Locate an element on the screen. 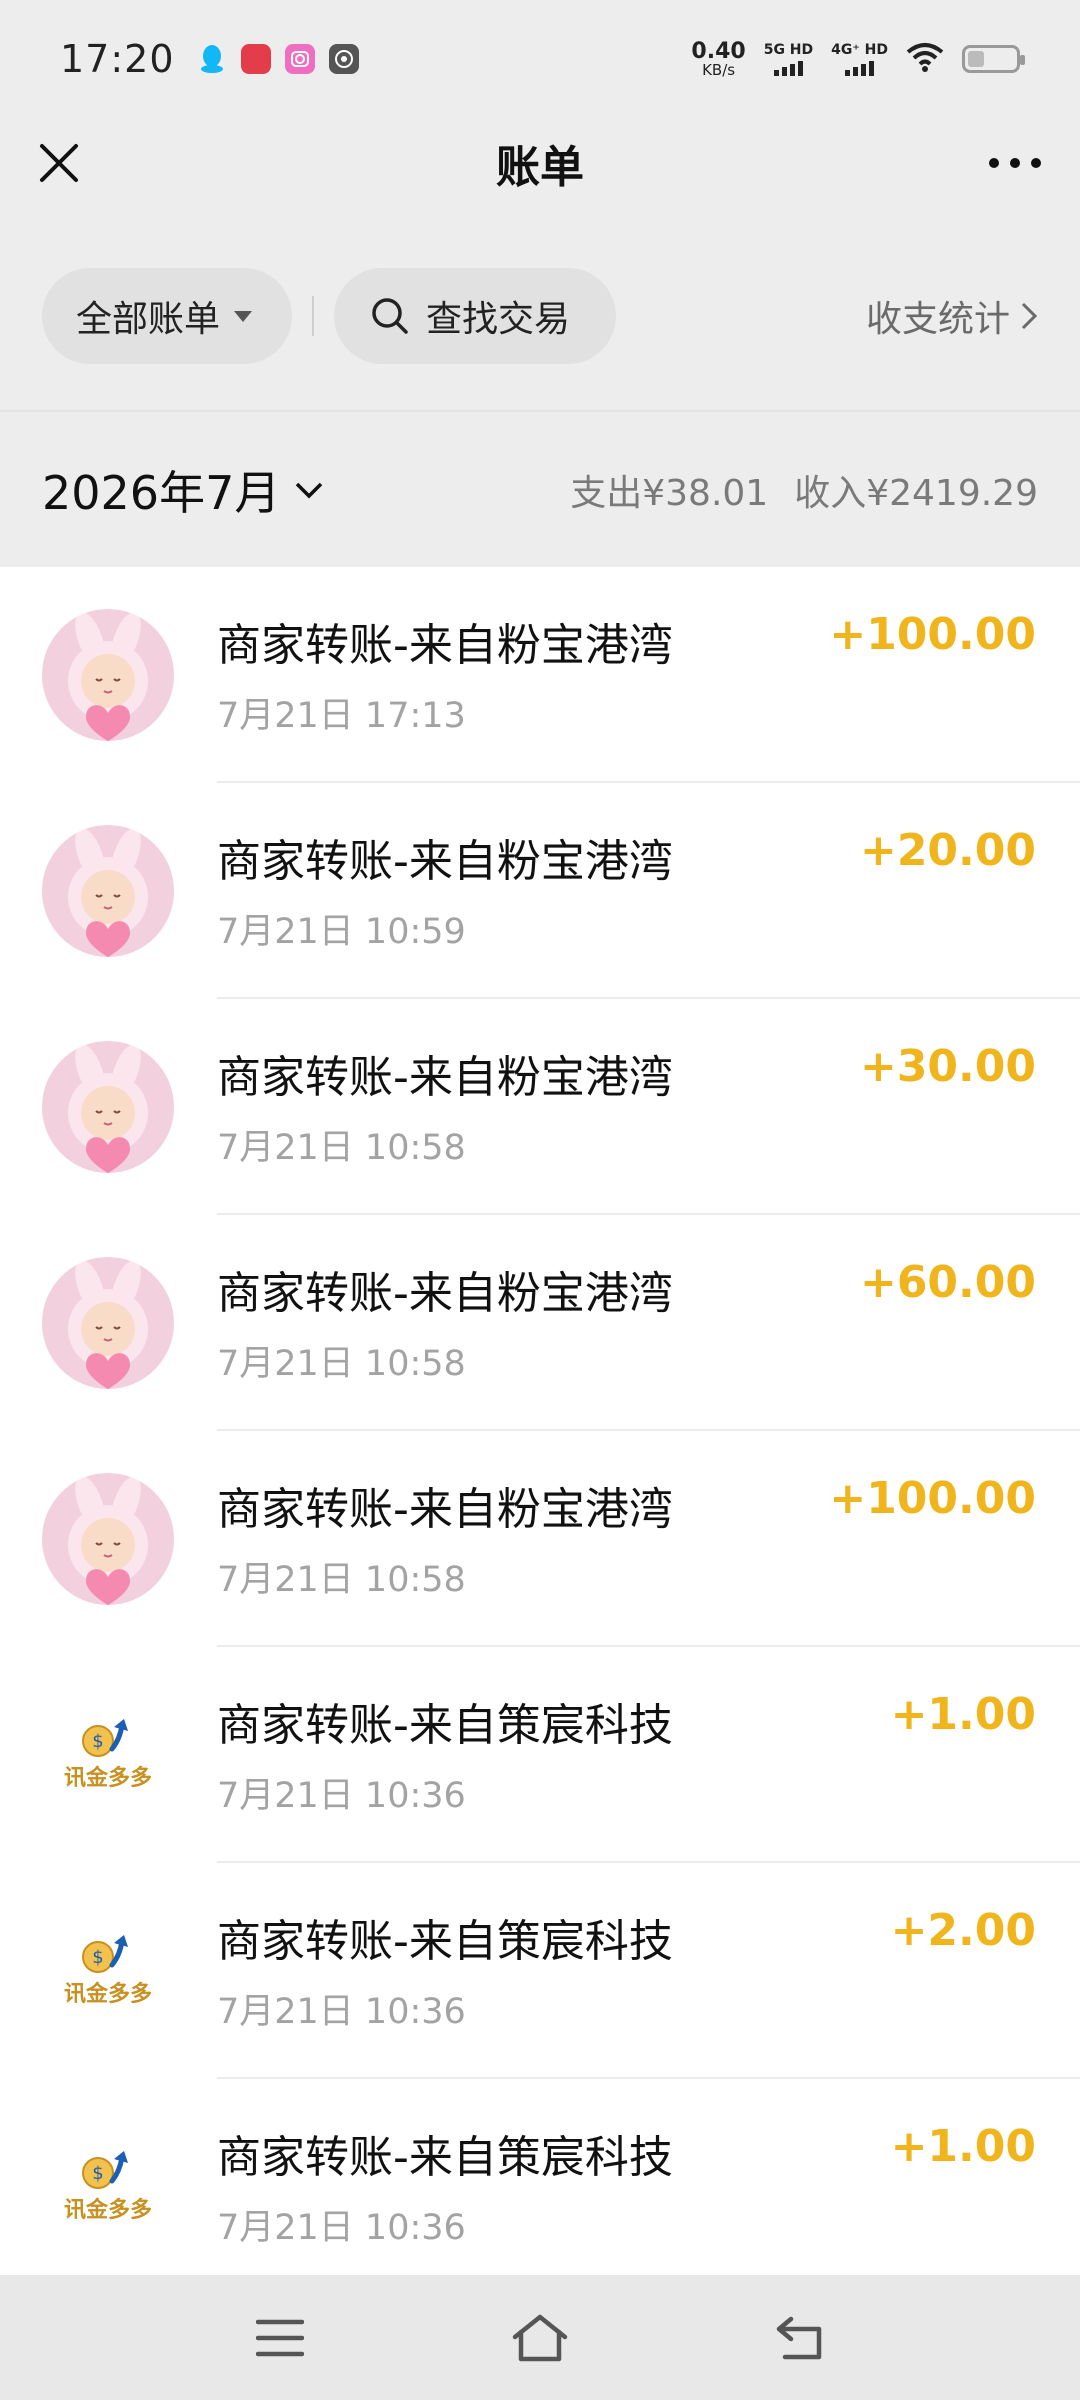 Image resolution: width=1080 pixels, height=2400 pixels. status-bar: 17:20 0.40 KB/s 5G HD 4G⁺ HD is located at coordinates (540, 59).